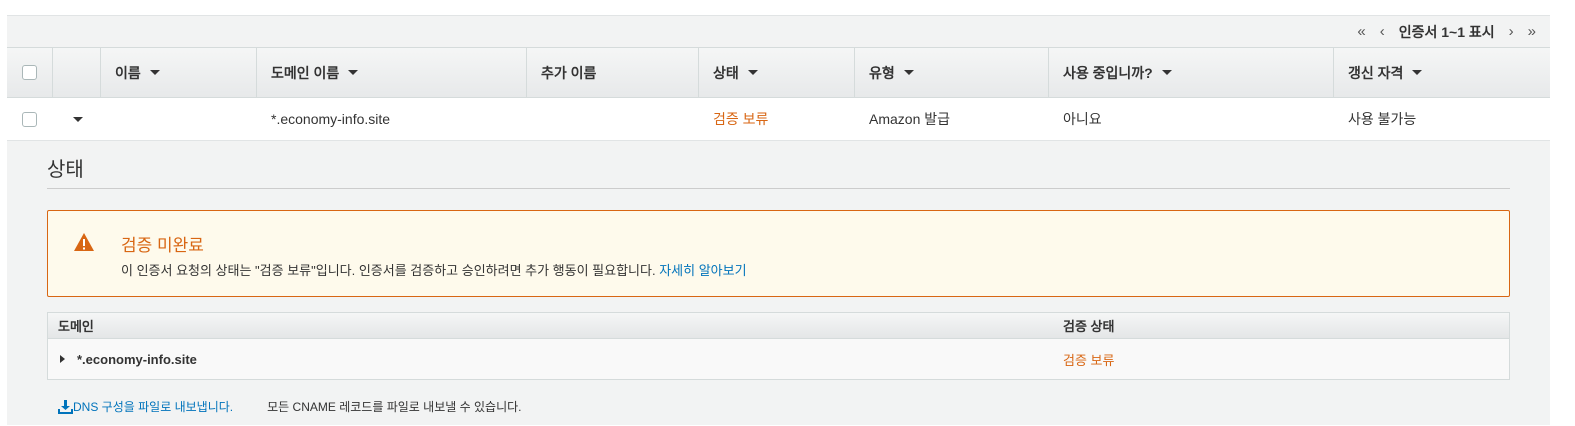 This screenshot has width=1575, height=426. I want to click on column-header-additional: 추가 이름, so click(613, 72).